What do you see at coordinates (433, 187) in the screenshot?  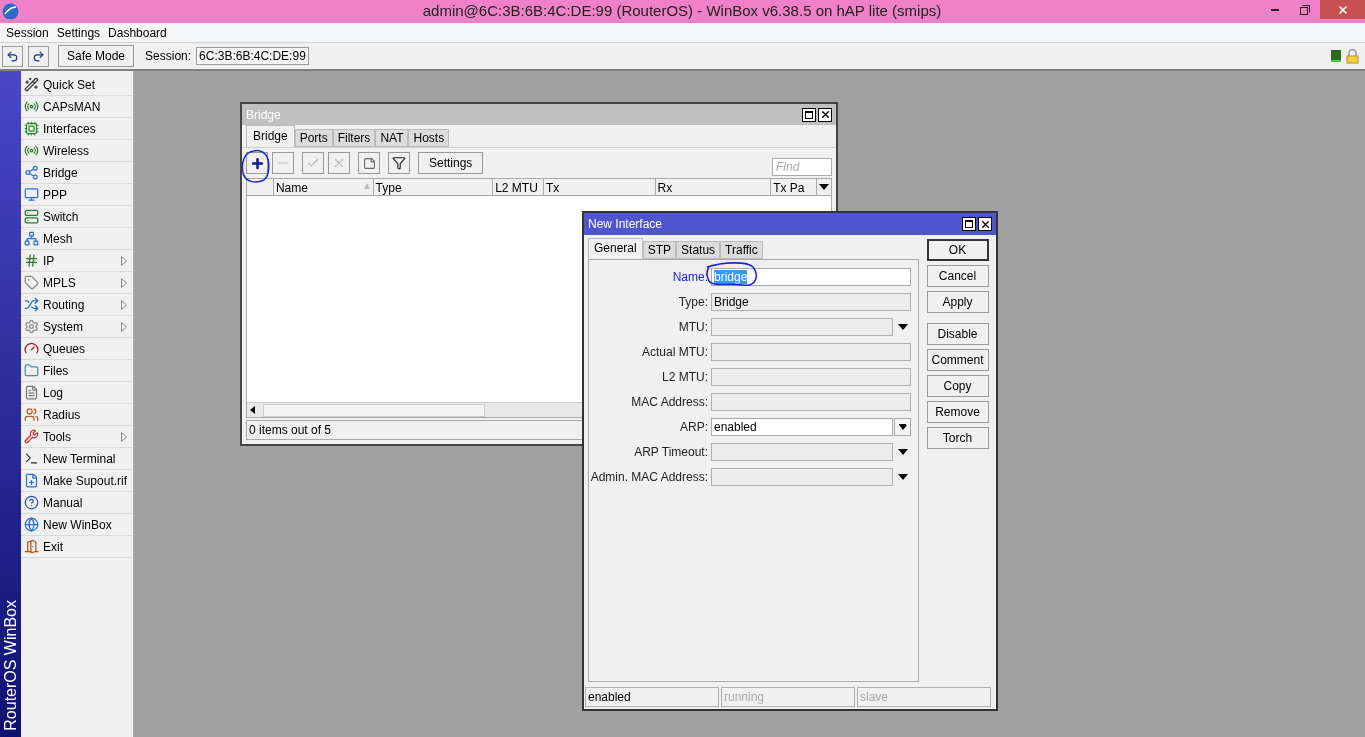 I see `column-header: Type` at bounding box center [433, 187].